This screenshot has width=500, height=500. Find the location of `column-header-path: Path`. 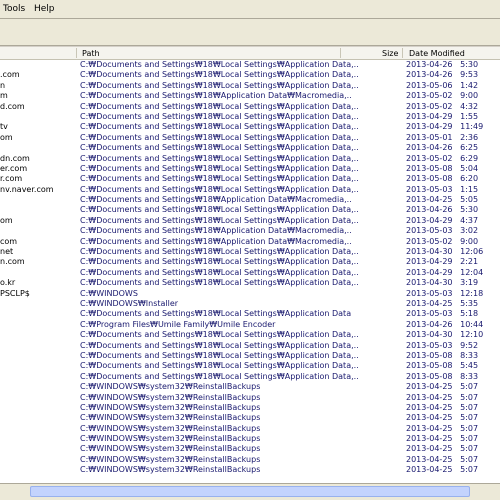

column-header-path: Path is located at coordinates (91, 53).